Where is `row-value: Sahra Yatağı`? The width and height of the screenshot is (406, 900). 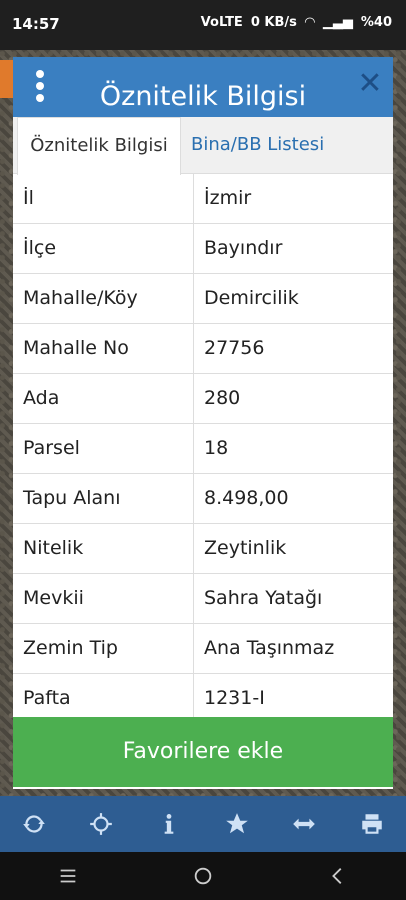
row-value: Sahra Yatağı is located at coordinates (263, 598).